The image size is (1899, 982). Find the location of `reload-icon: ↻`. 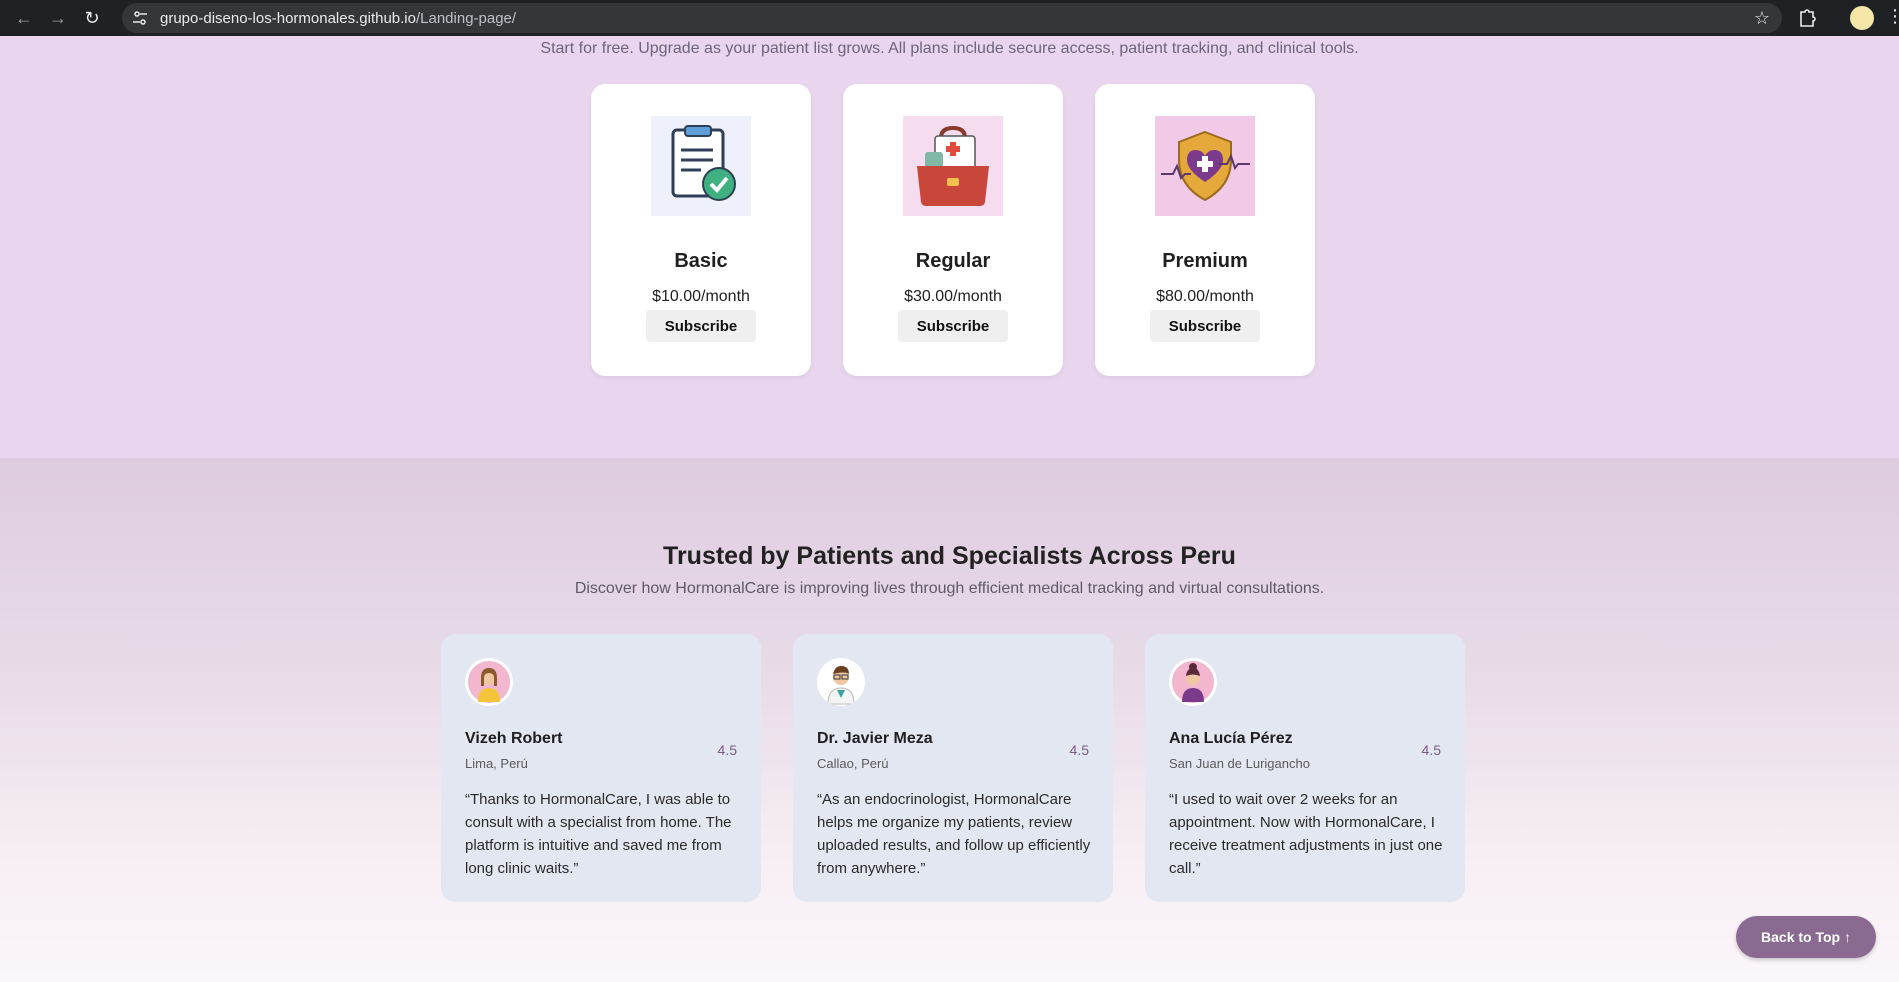

reload-icon: ↻ is located at coordinates (92, 18).